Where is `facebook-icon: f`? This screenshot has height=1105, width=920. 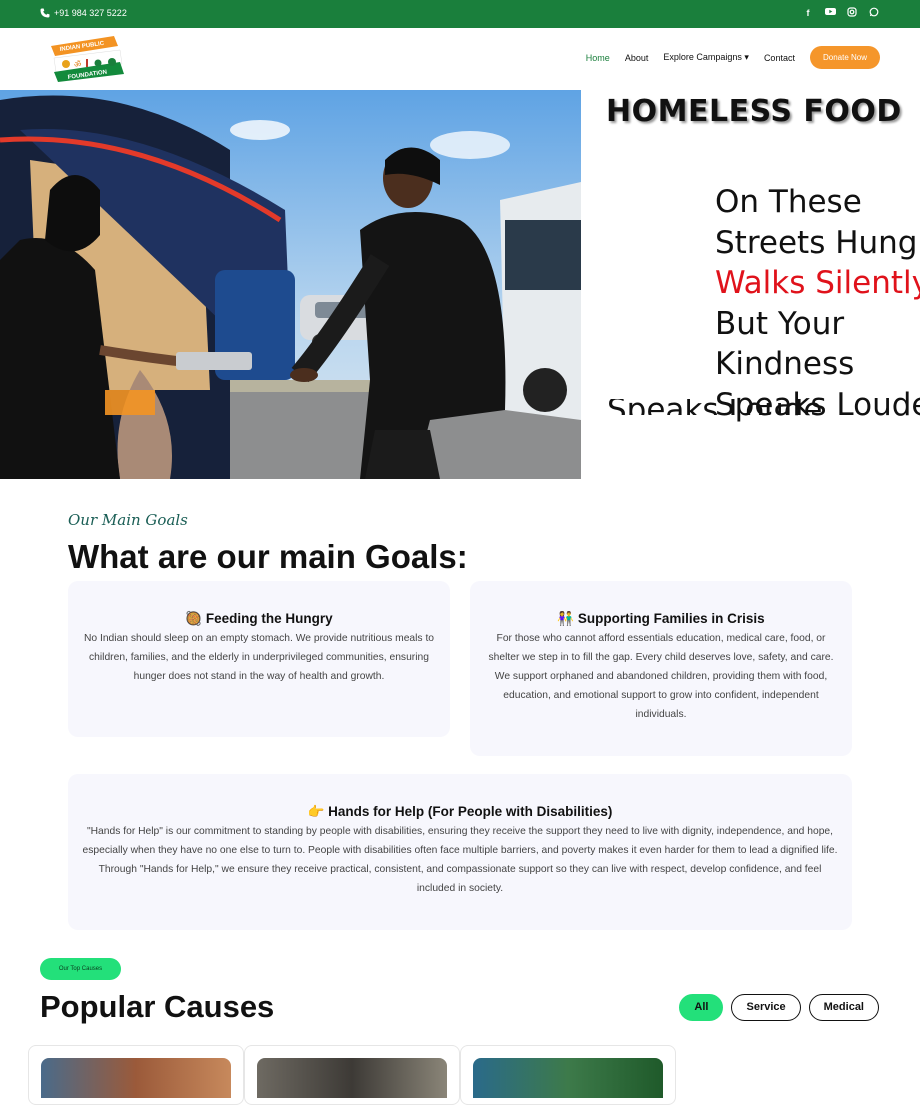 facebook-icon: f is located at coordinates (808, 13).